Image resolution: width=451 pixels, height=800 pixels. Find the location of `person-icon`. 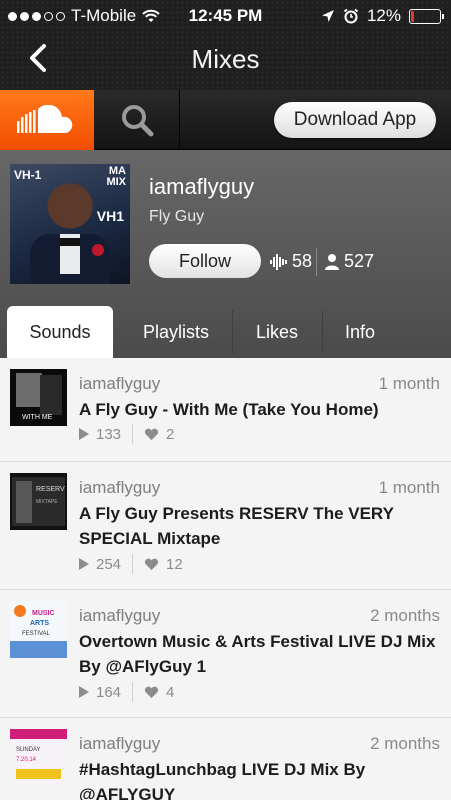

person-icon is located at coordinates (332, 261).